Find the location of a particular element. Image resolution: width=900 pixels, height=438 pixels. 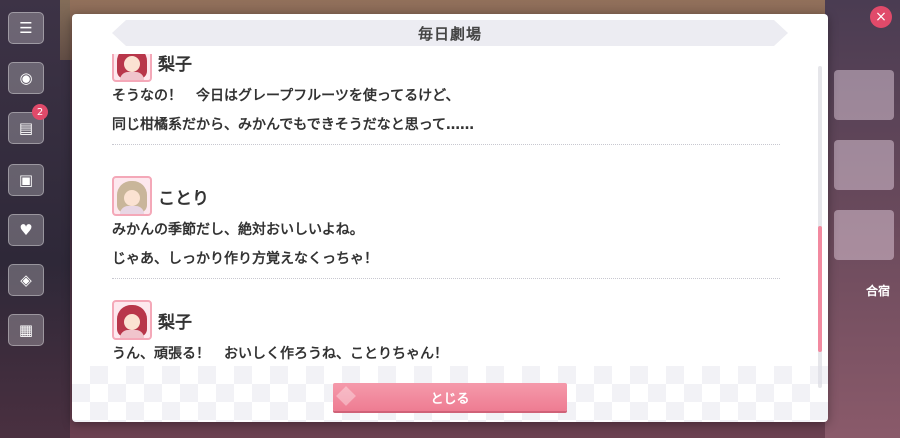

close-button: とじる is located at coordinates (450, 397).